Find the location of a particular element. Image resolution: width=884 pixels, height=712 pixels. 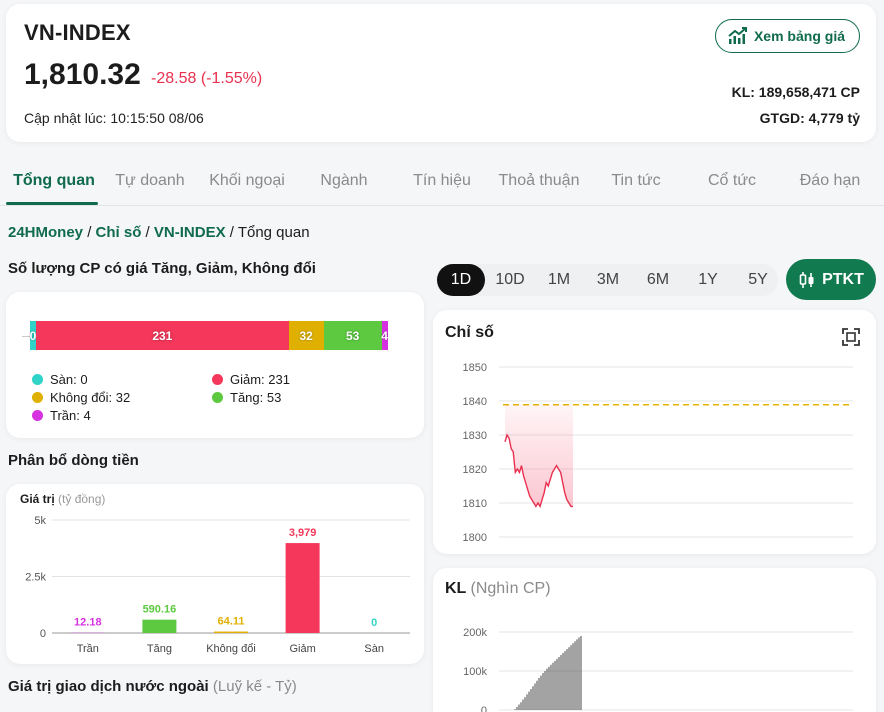

index-price: 1,810.32 is located at coordinates (82, 74).